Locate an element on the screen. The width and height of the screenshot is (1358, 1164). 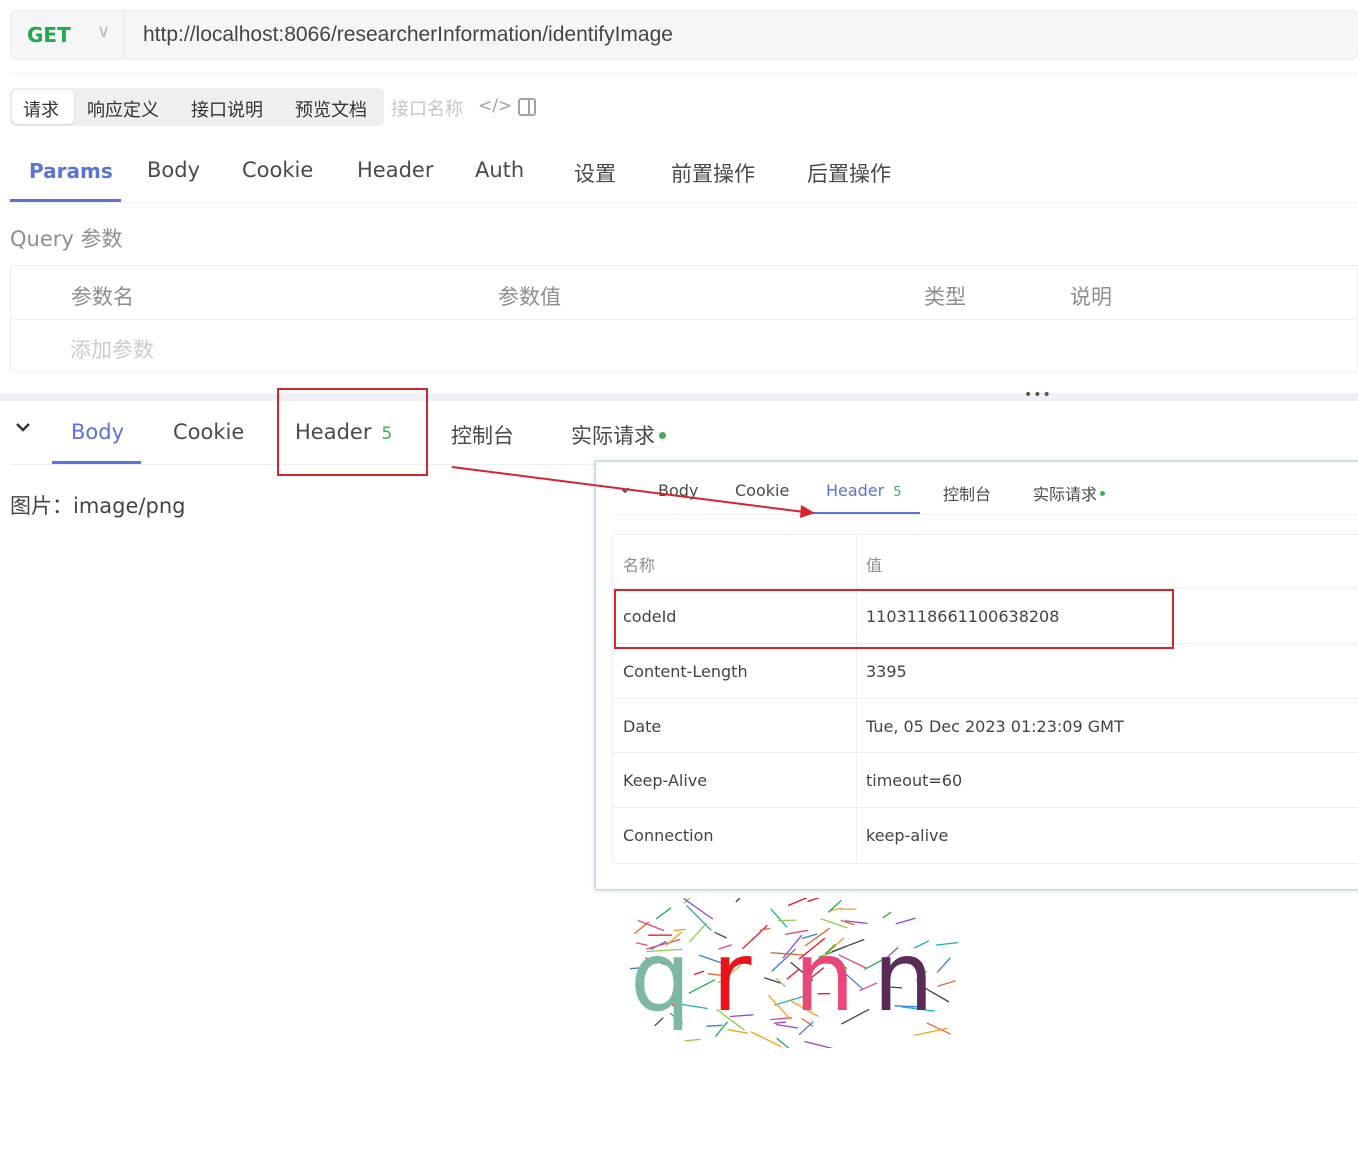
header-name: Keep-Alive is located at coordinates (665, 780).